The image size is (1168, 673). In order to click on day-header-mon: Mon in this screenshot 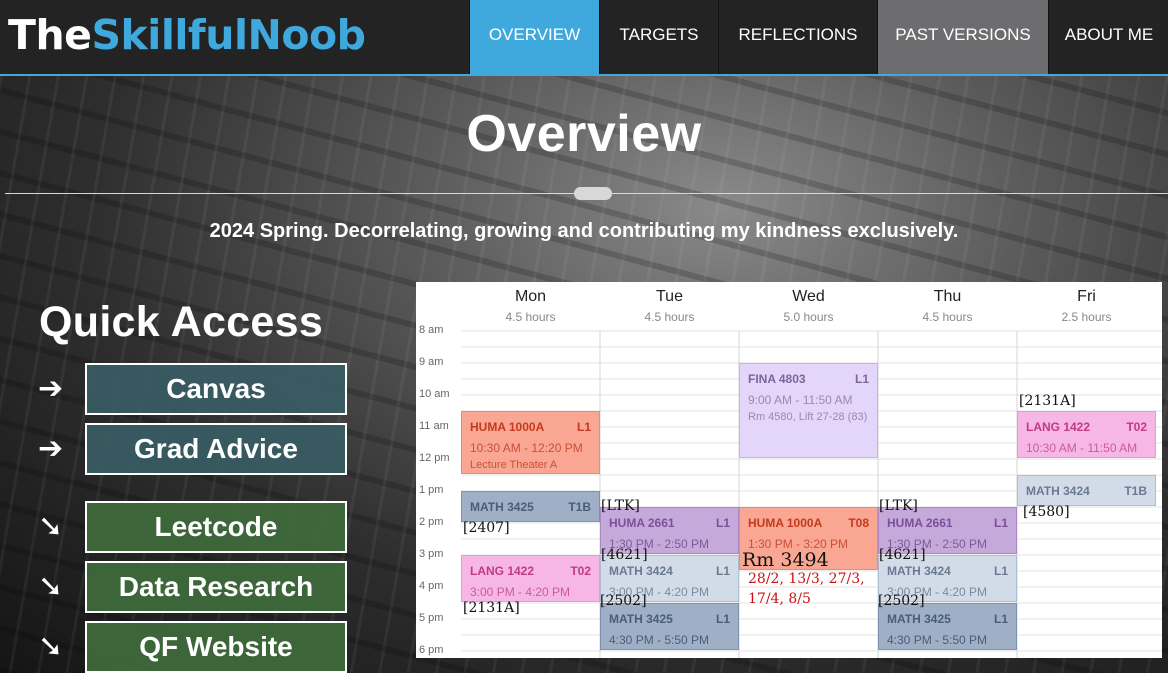, I will do `click(530, 296)`.